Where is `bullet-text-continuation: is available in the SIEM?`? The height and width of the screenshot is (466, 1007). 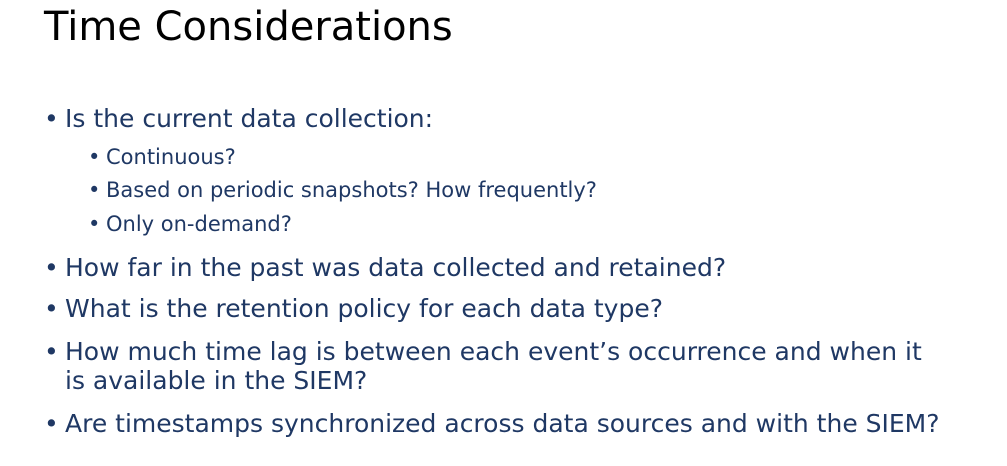 bullet-text-continuation: is available in the SIEM? is located at coordinates (216, 380).